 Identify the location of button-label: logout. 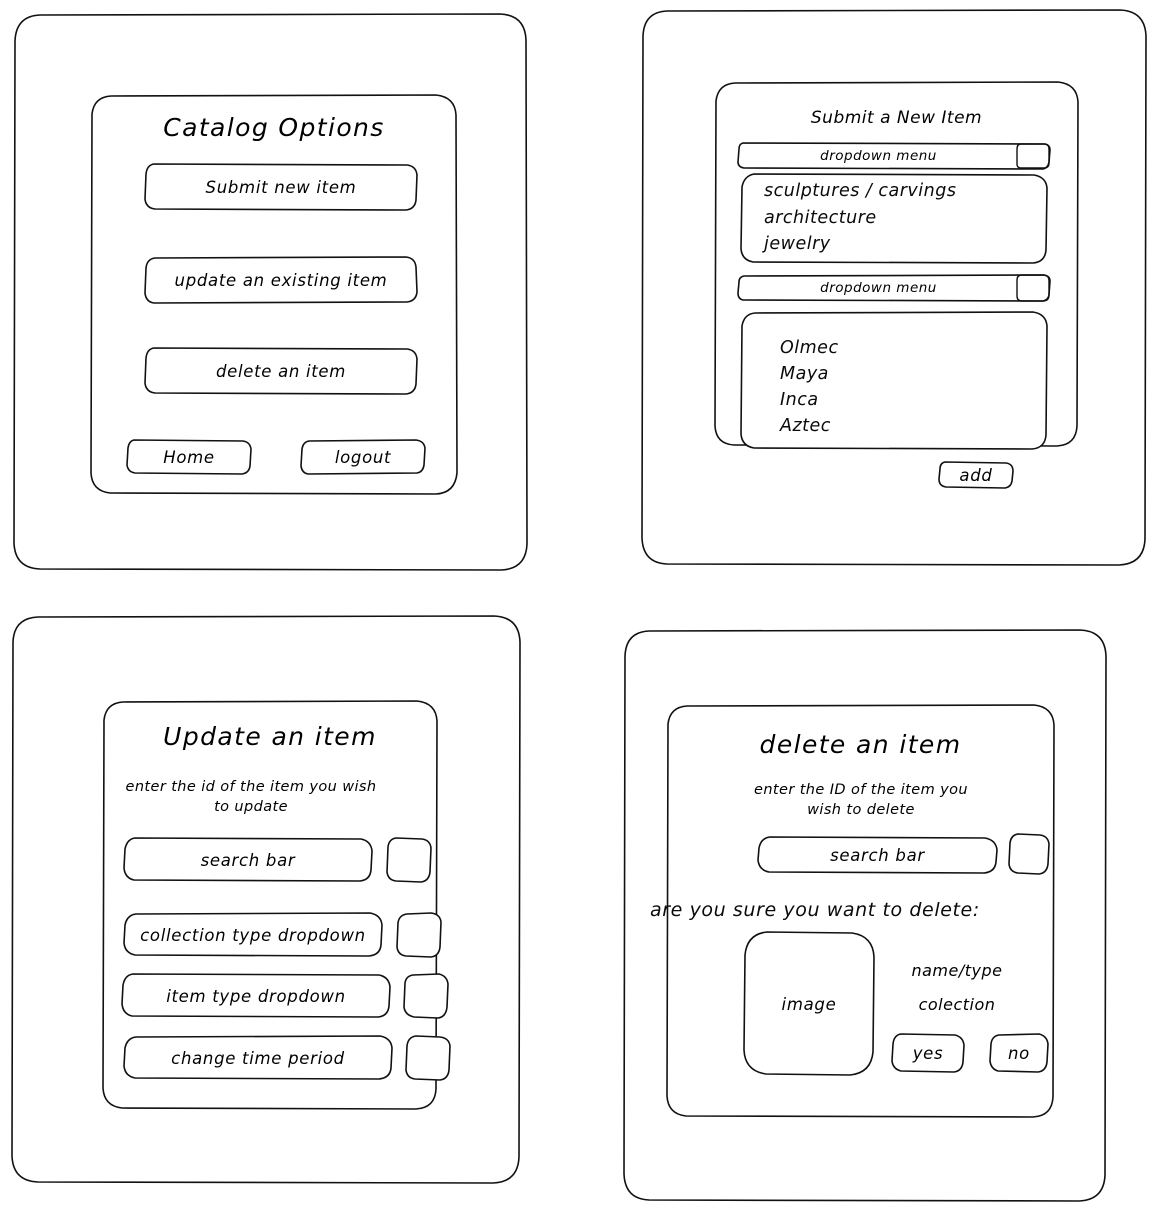
(363, 457).